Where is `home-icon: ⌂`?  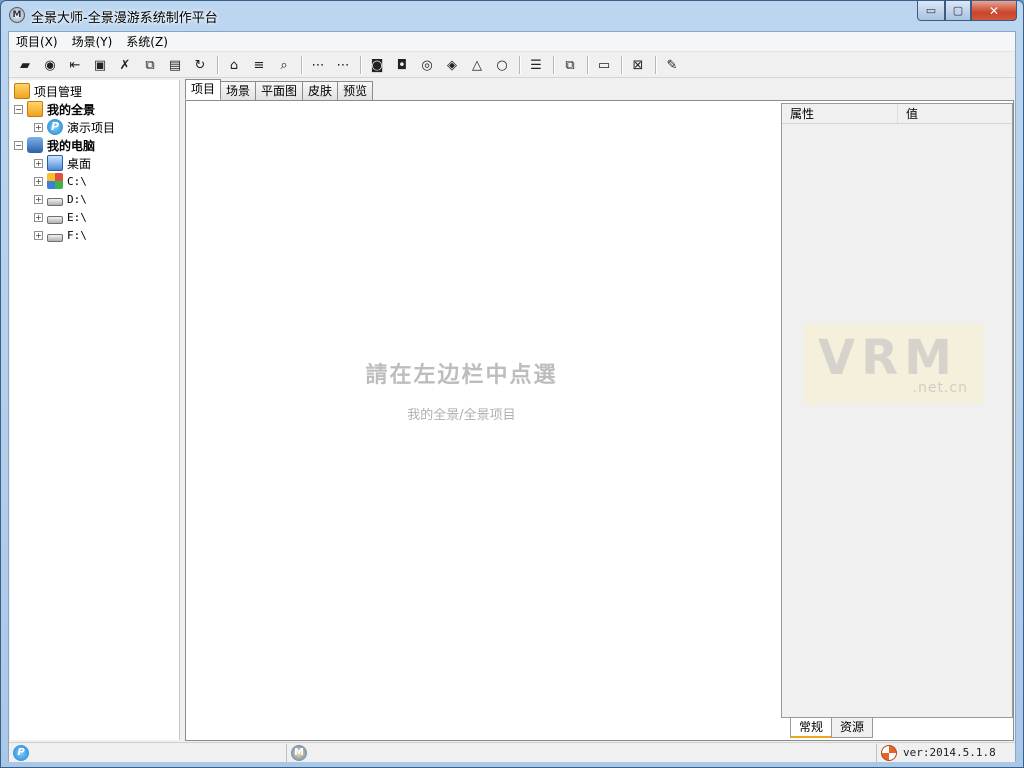
home-icon: ⌂ is located at coordinates (234, 65).